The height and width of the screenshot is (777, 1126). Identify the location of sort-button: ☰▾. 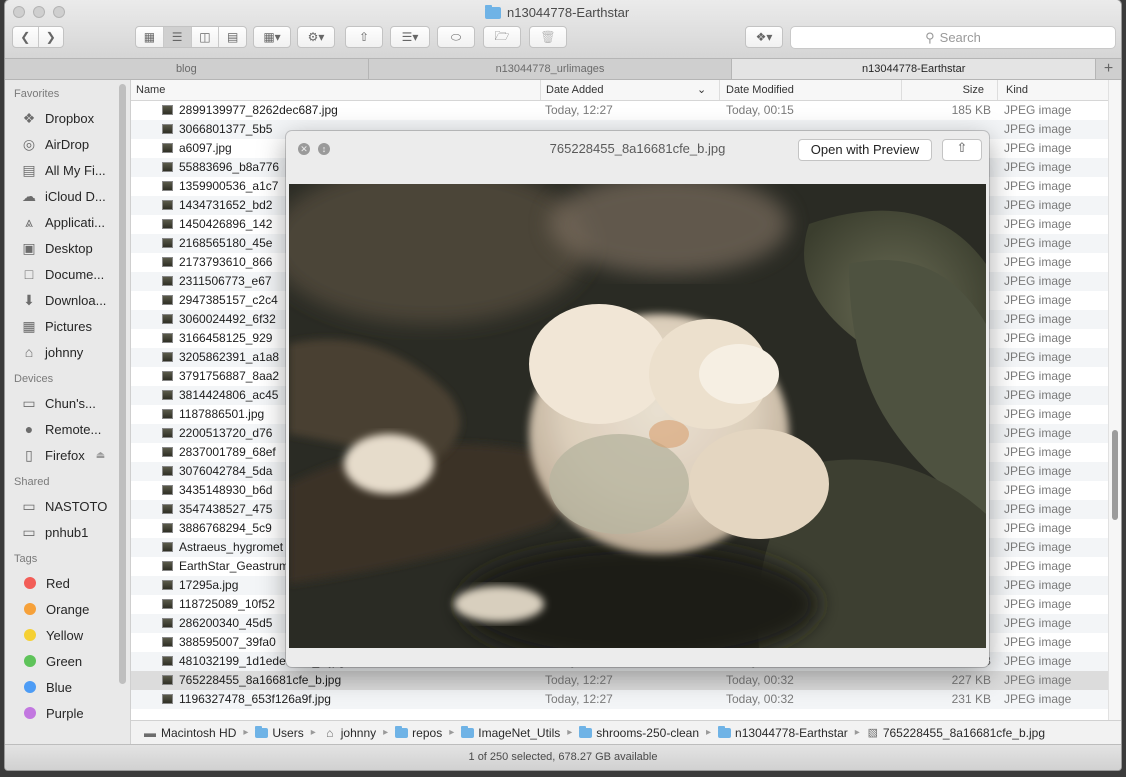
(410, 37).